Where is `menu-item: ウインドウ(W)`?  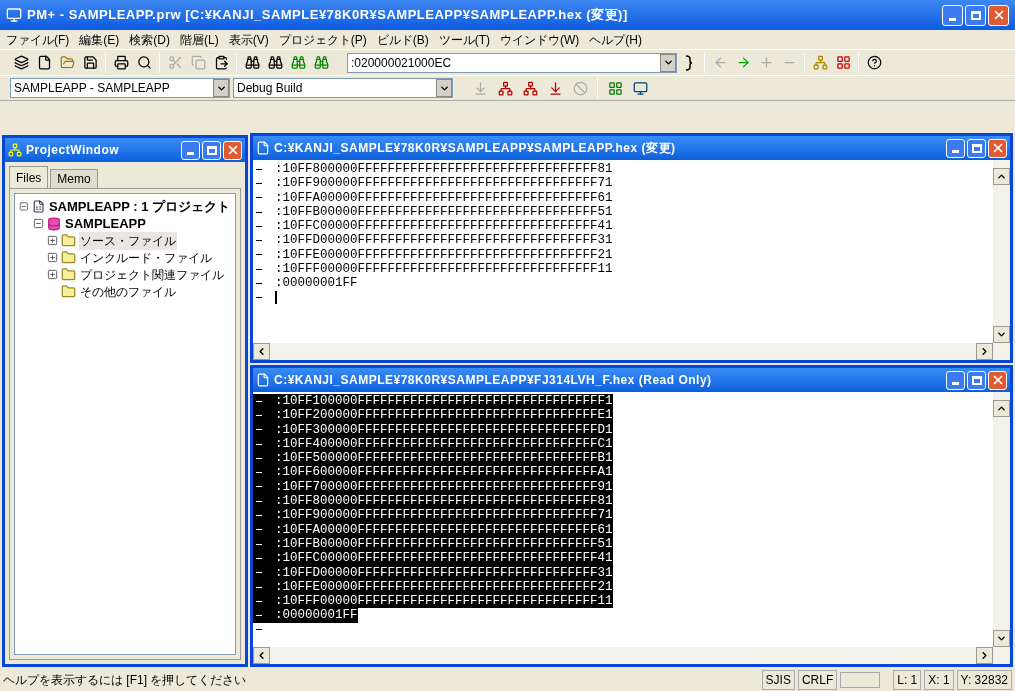
menu-item: ウインドウ(W) is located at coordinates (540, 39).